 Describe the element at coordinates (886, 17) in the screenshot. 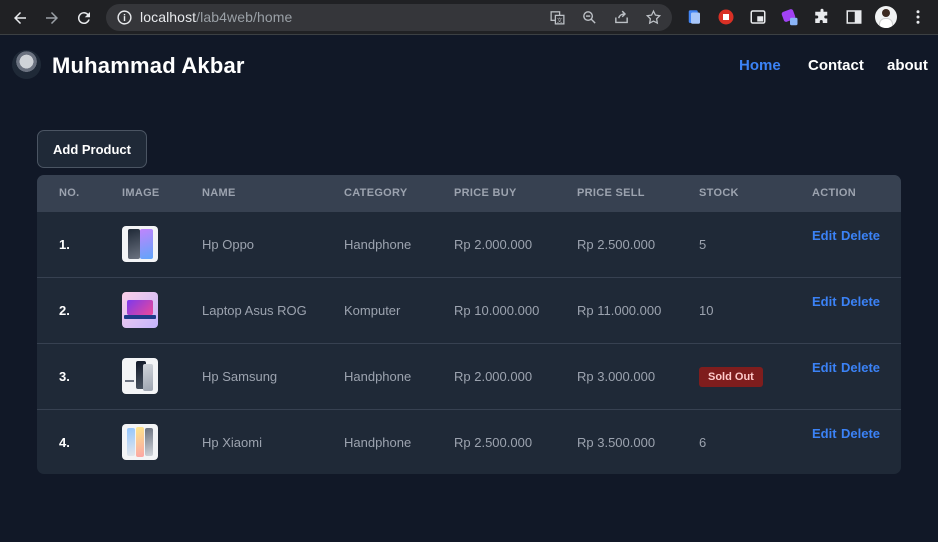

I see `profile-avatar` at that location.